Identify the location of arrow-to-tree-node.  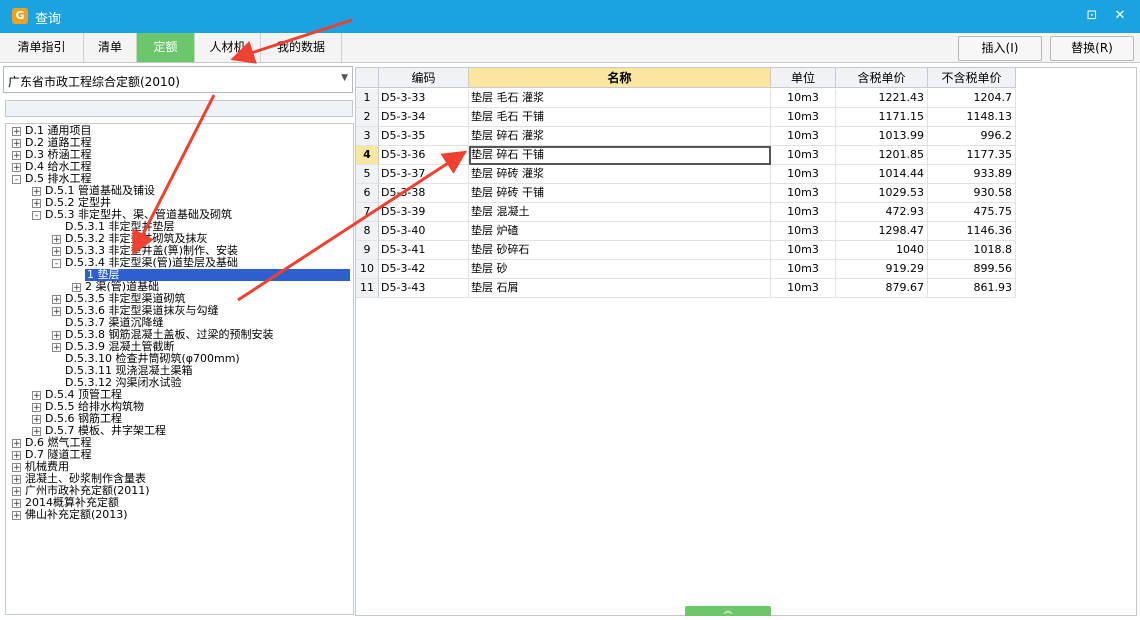
(174, 175).